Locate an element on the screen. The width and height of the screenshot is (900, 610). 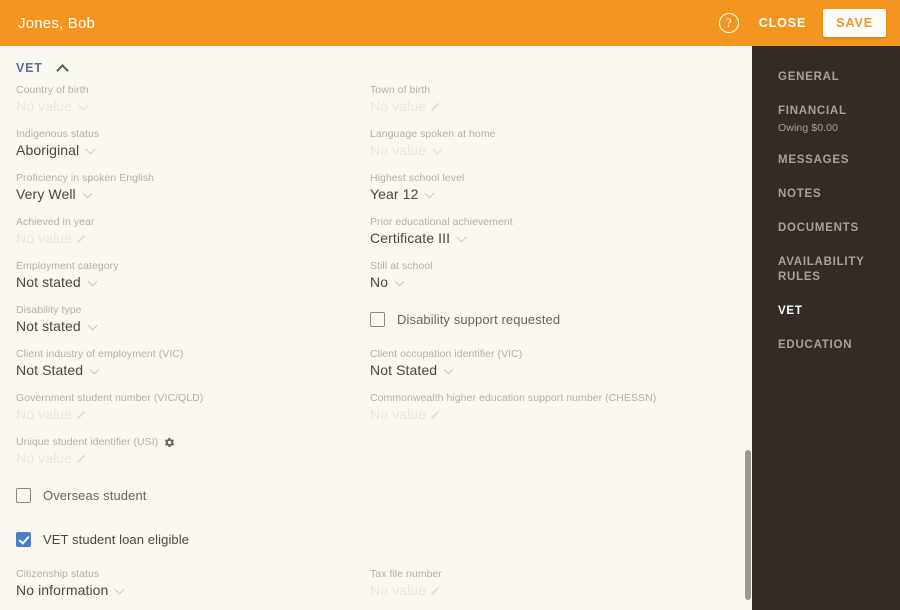
field-label: Achieved in year is located at coordinates (186, 222).